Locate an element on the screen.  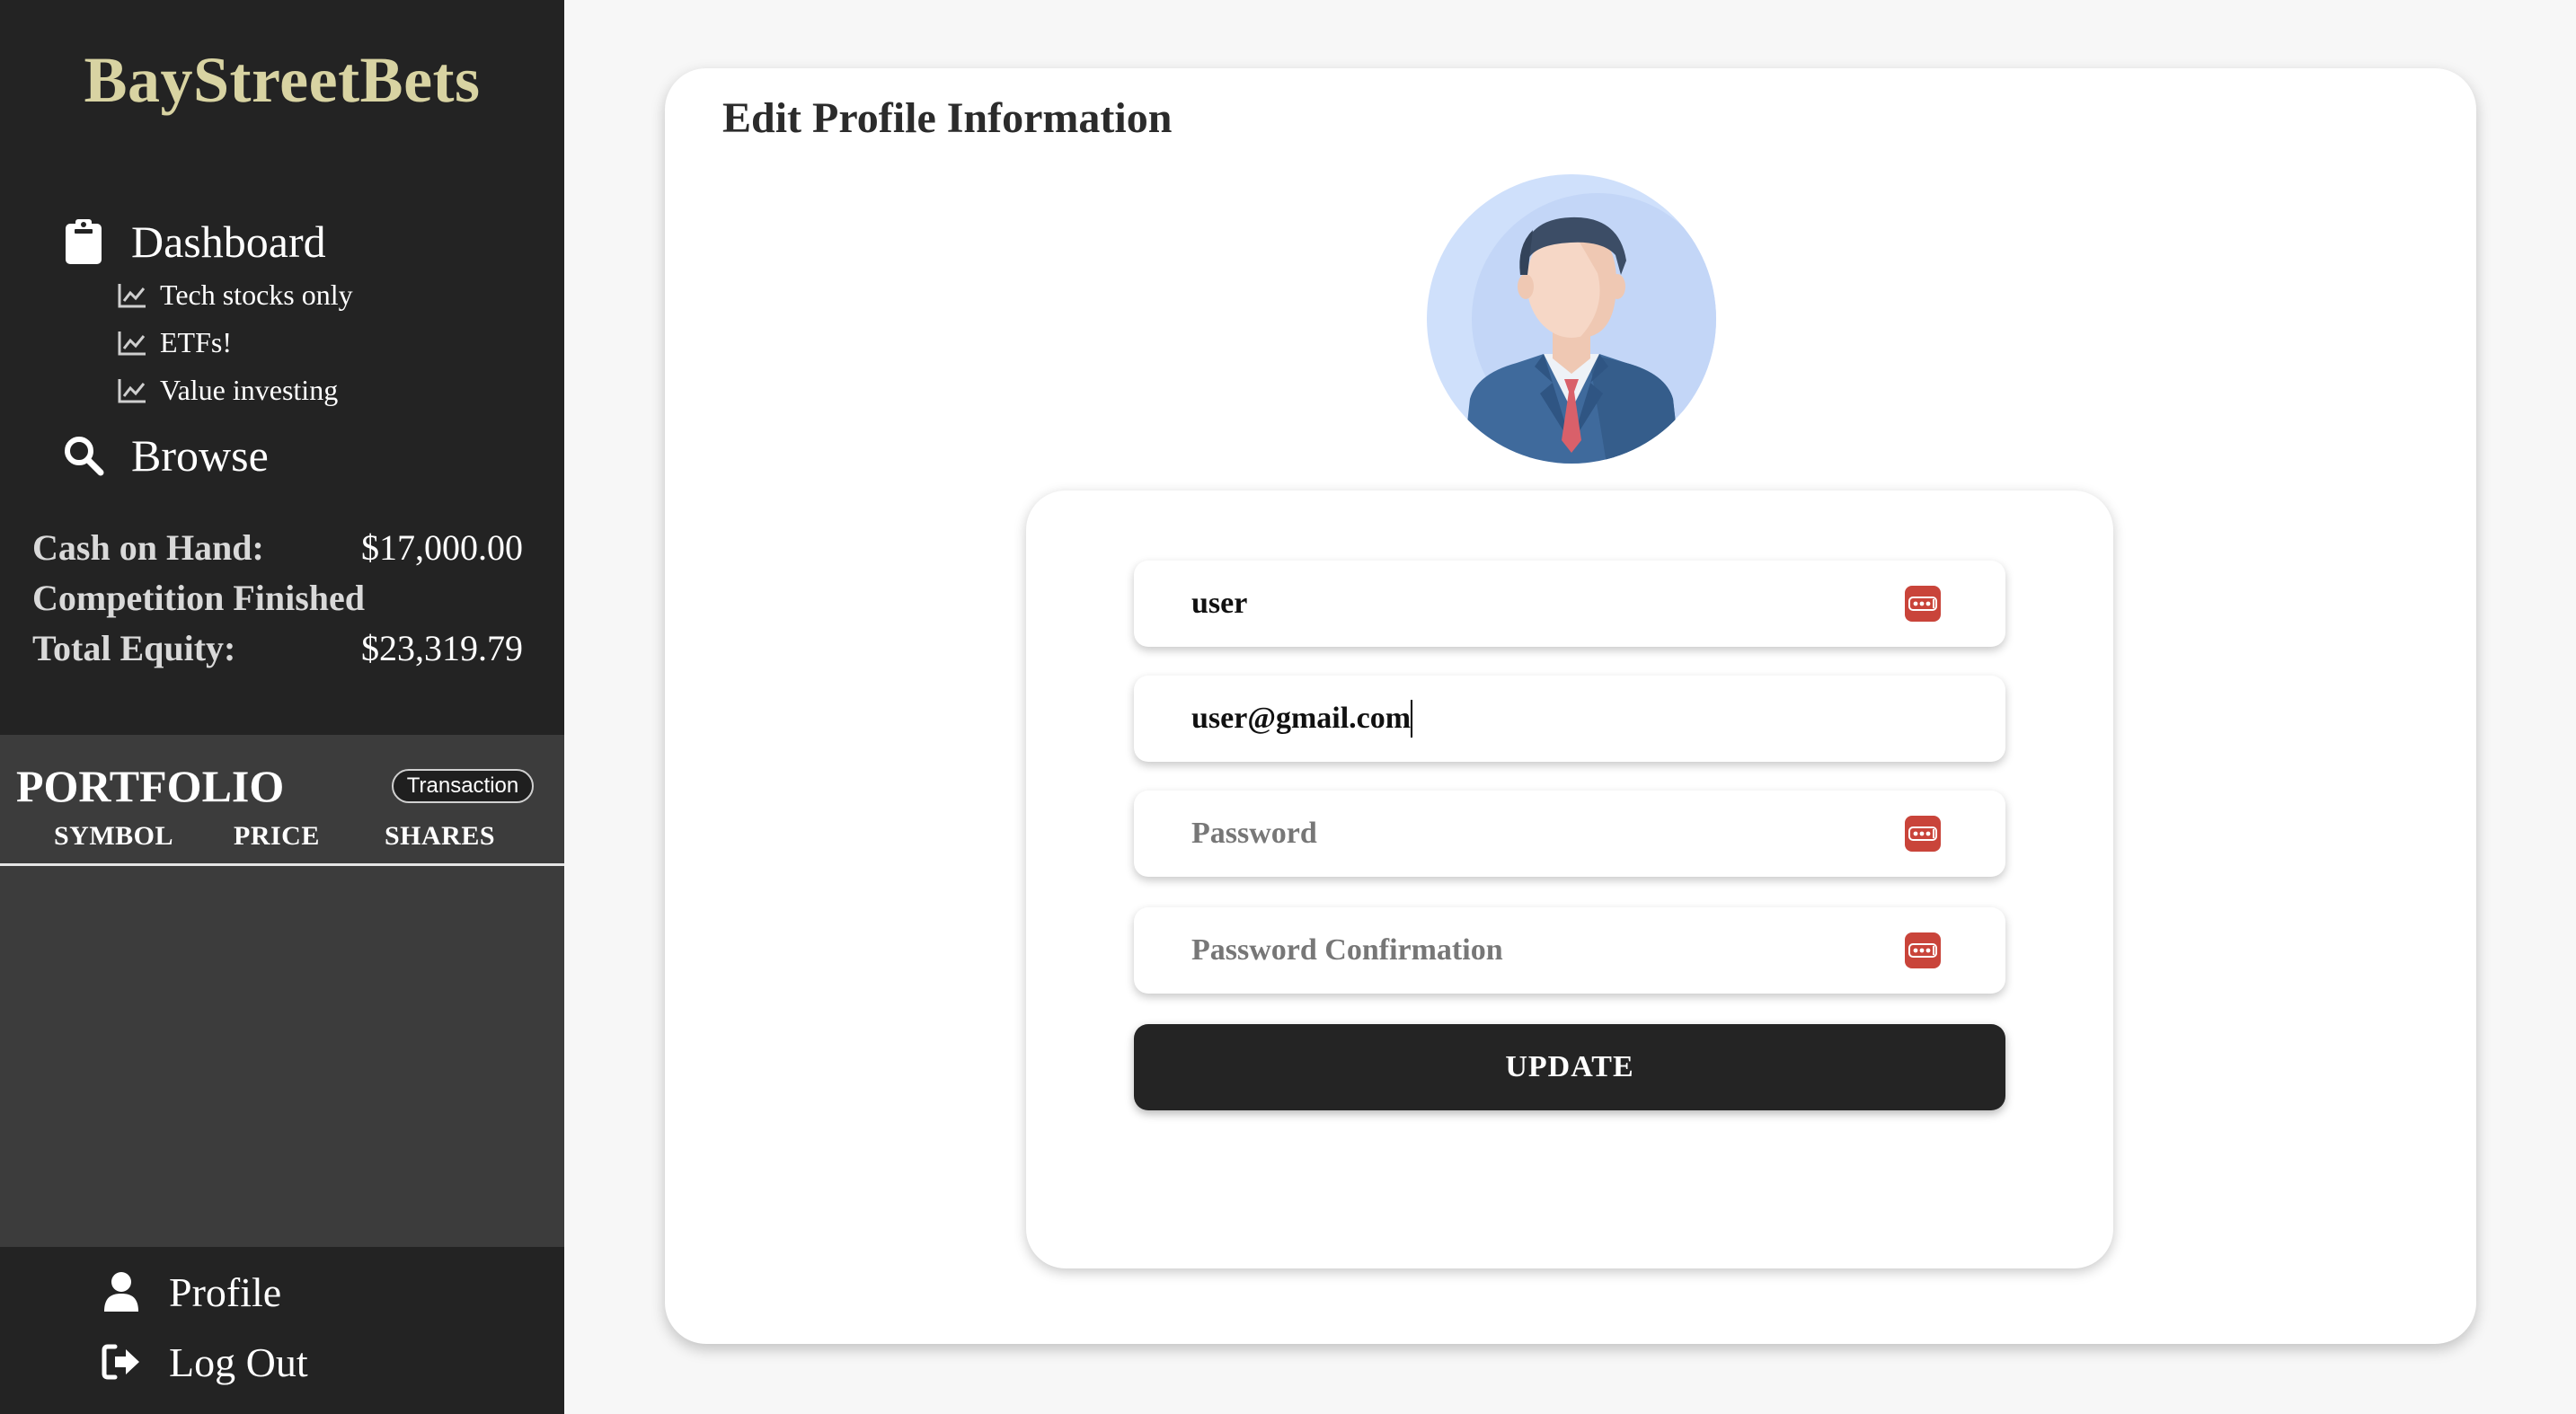
password-input is located at coordinates (1567, 834).